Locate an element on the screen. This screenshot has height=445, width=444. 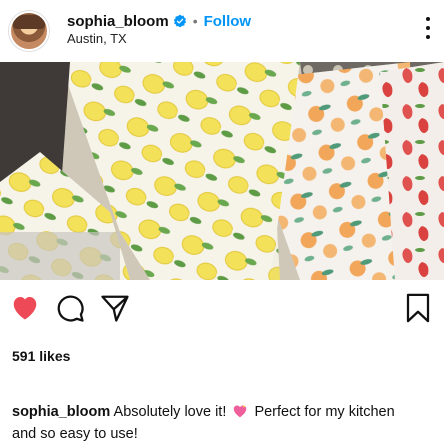
verified-badge-icon is located at coordinates (179, 21).